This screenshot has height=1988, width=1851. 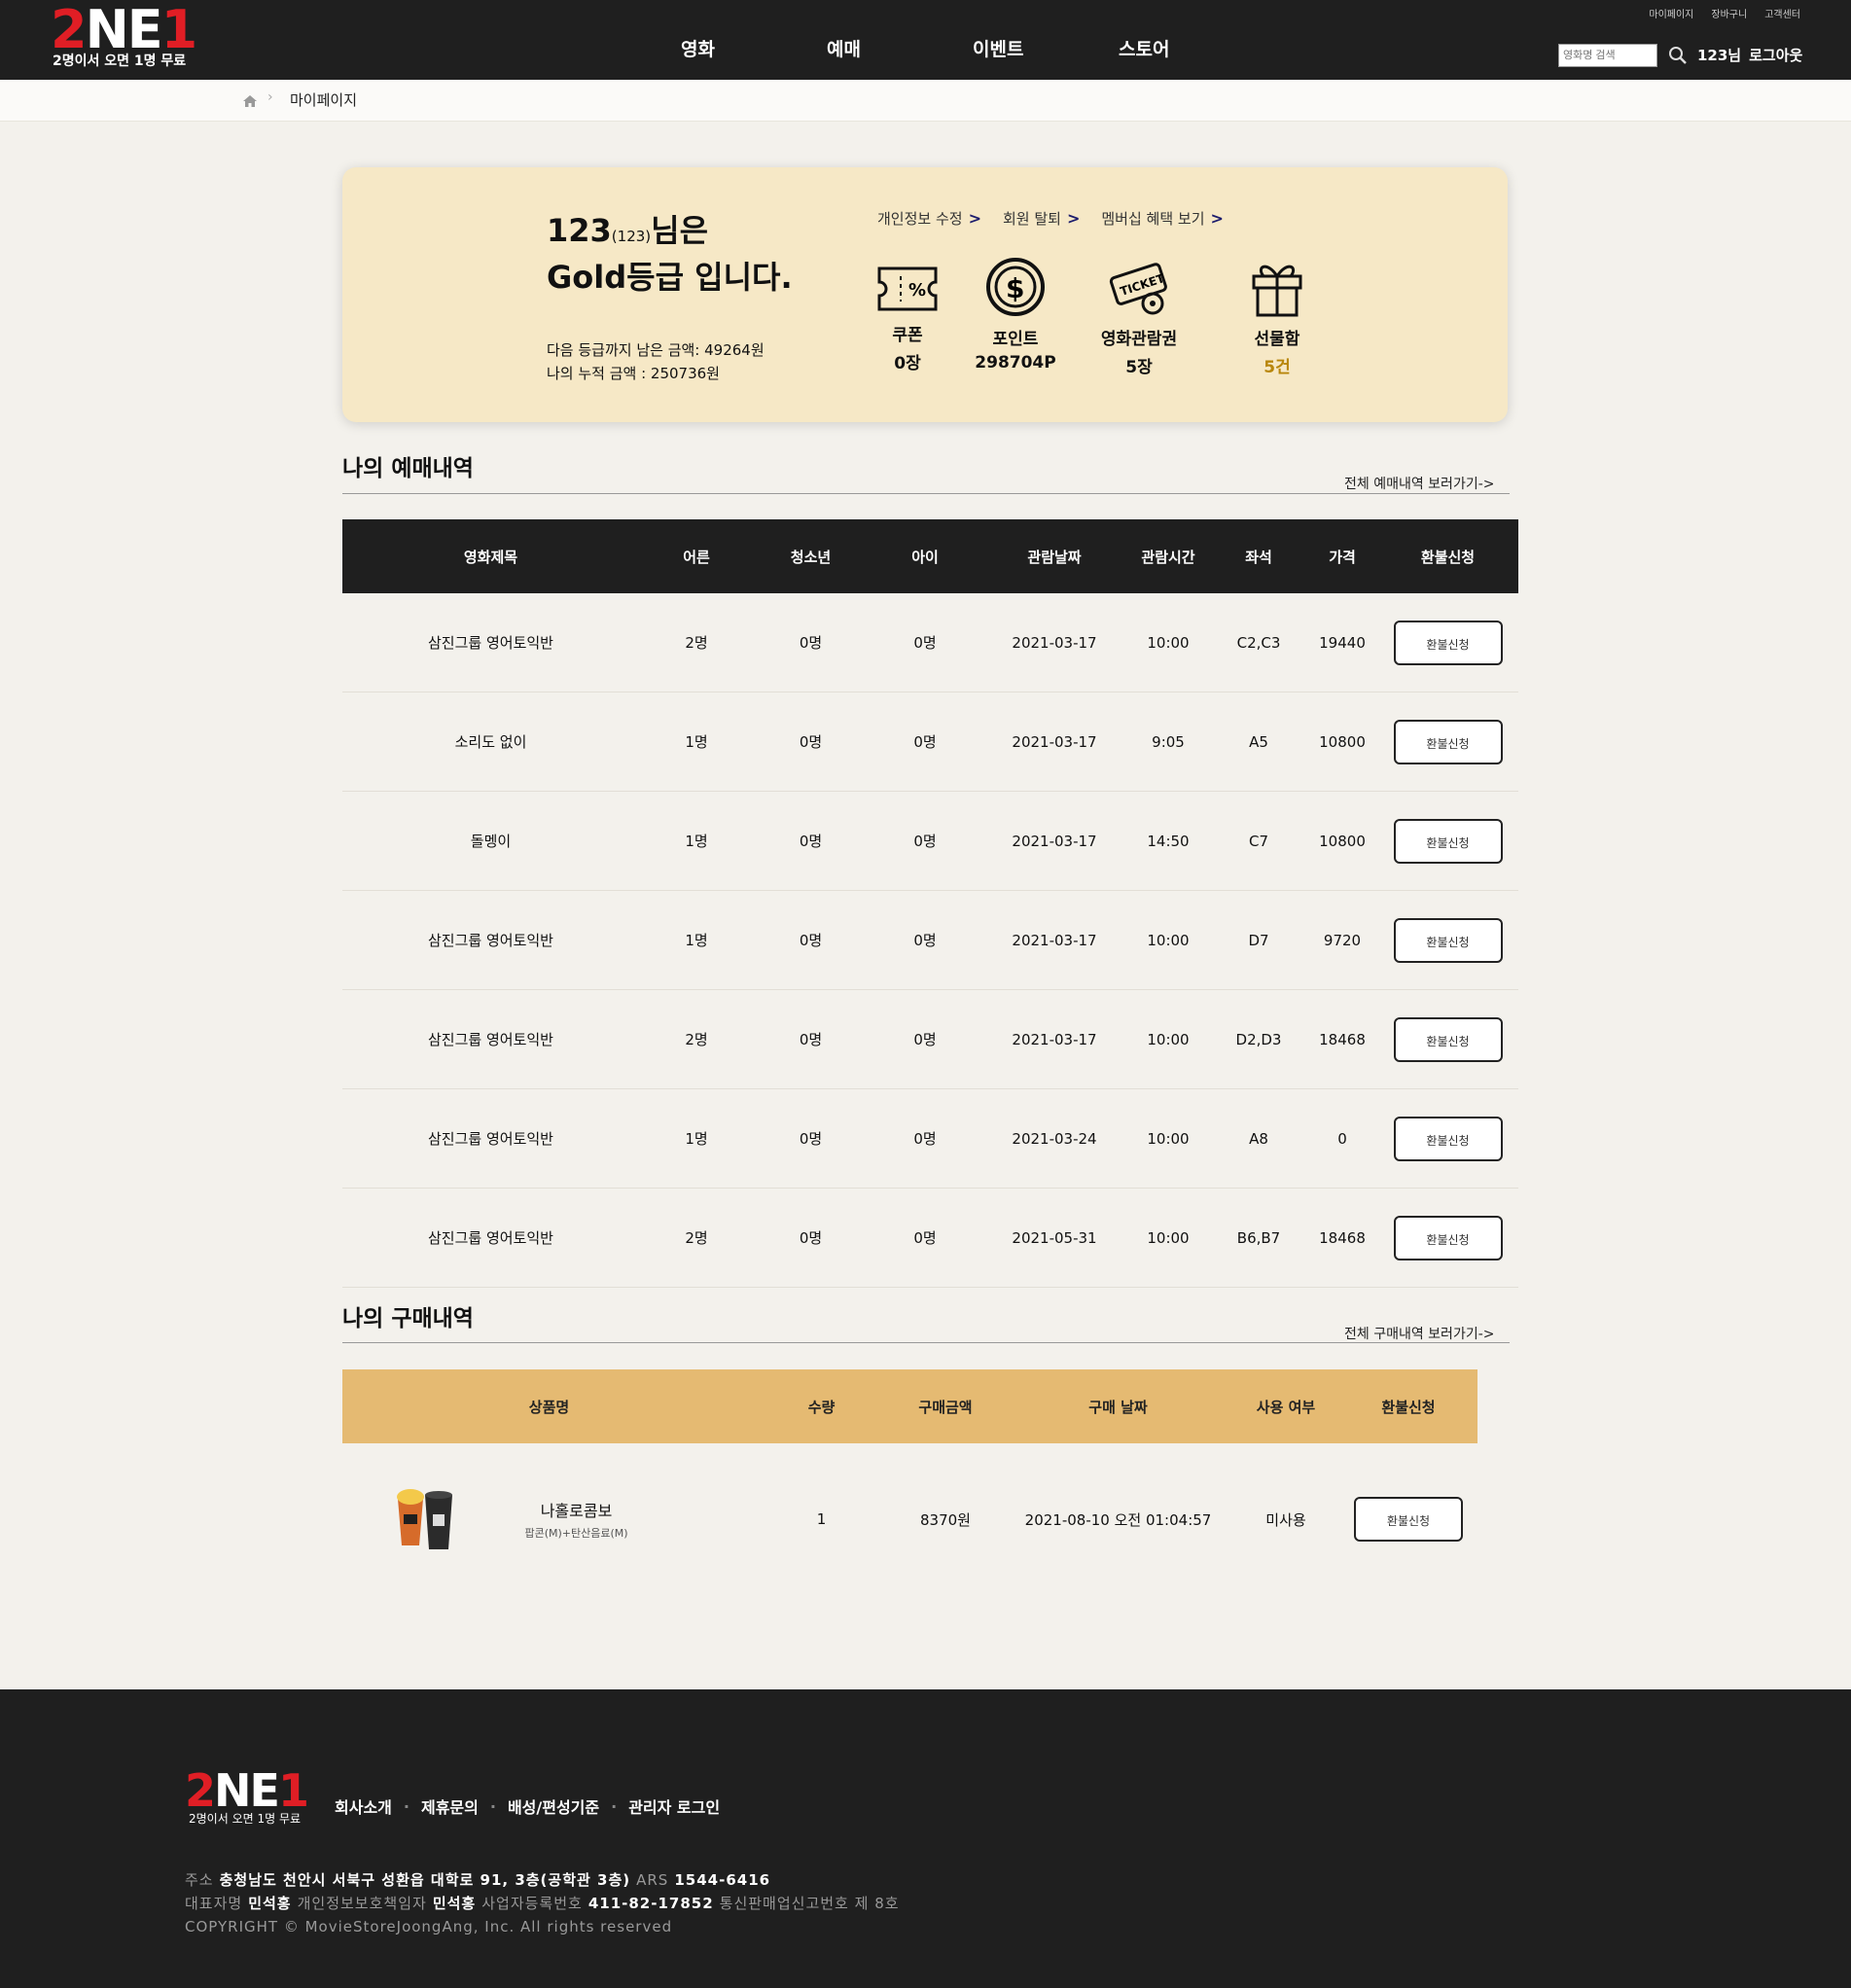 What do you see at coordinates (553, 1806) in the screenshot?
I see `footer-link-criteria: 배성/편성기준` at bounding box center [553, 1806].